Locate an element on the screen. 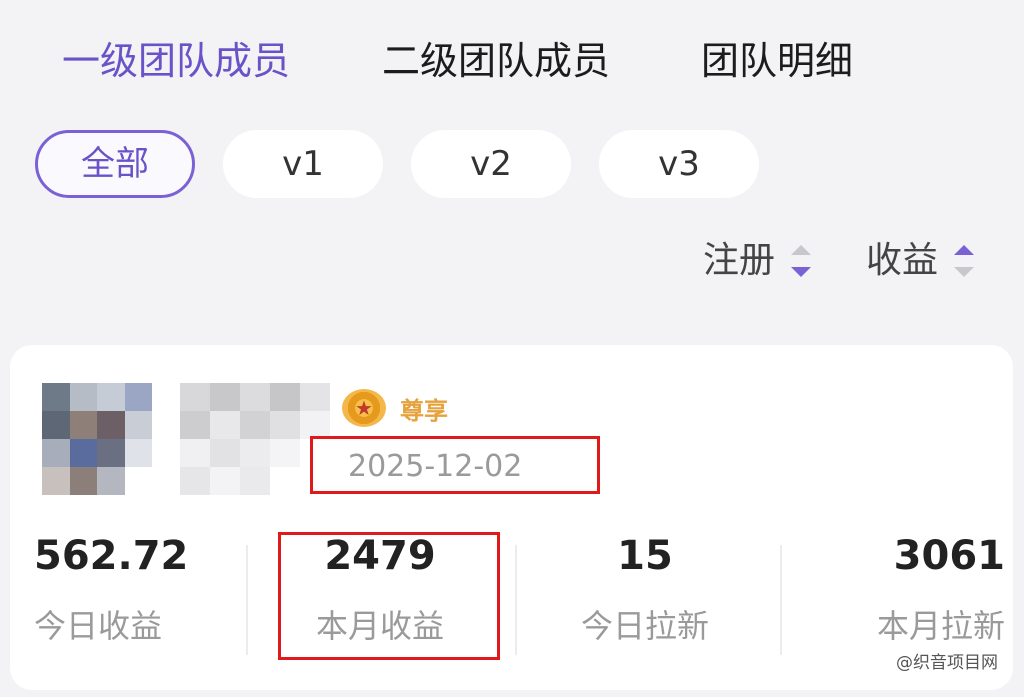  filter-chip-v3: v3 is located at coordinates (679, 164).